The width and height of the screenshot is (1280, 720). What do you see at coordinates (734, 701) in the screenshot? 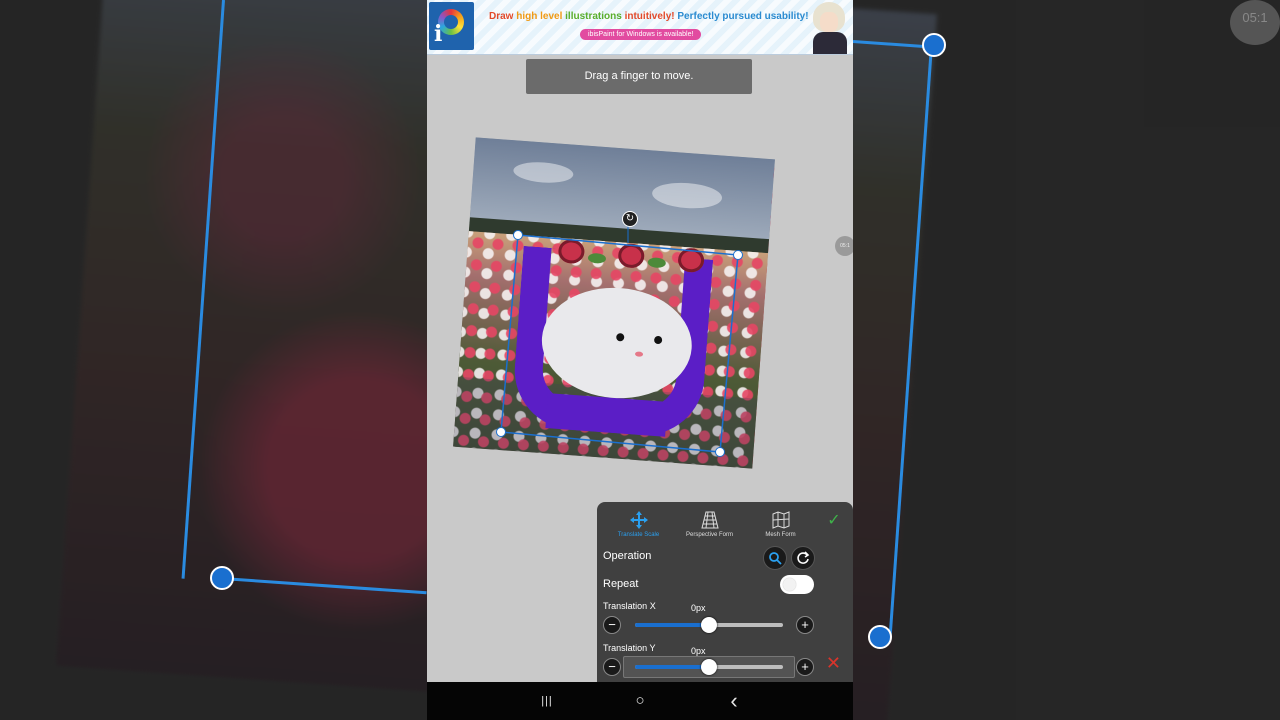
I see `back-button: ‹` at bounding box center [734, 701].